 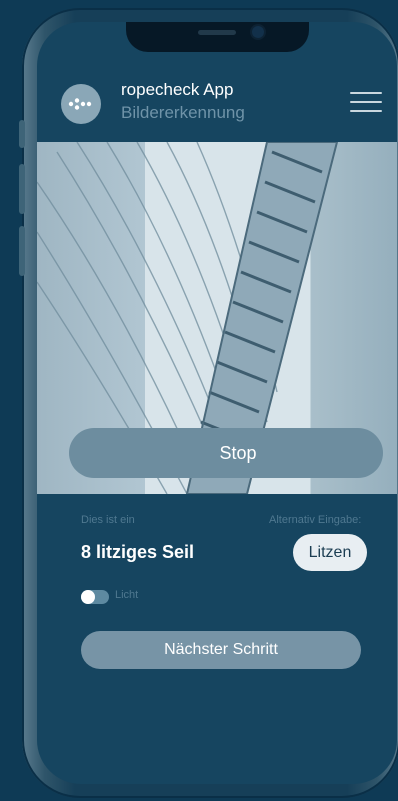 I want to click on hamburger-menu-icon, so click(x=366, y=103).